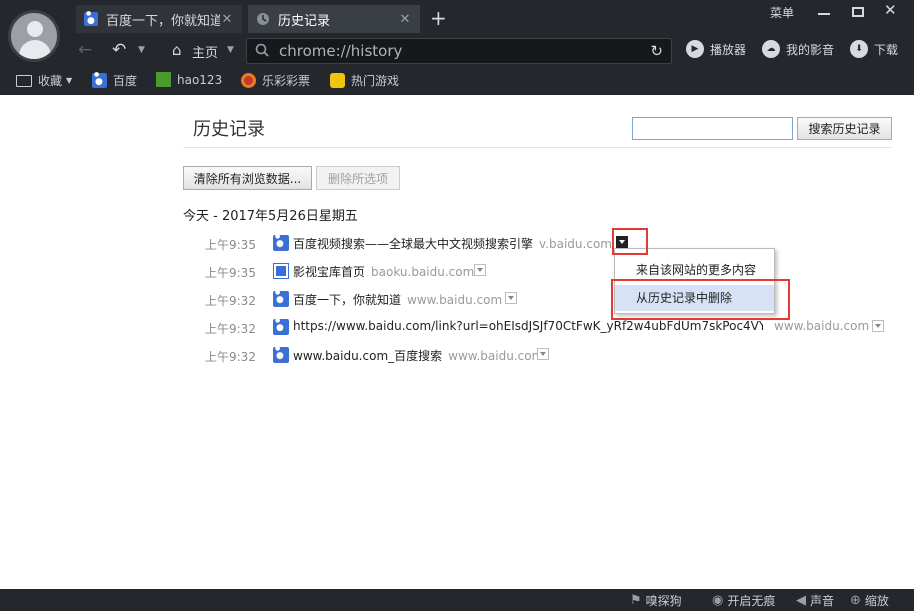  What do you see at coordinates (177, 50) in the screenshot?
I see `home-icon: ⌂` at bounding box center [177, 50].